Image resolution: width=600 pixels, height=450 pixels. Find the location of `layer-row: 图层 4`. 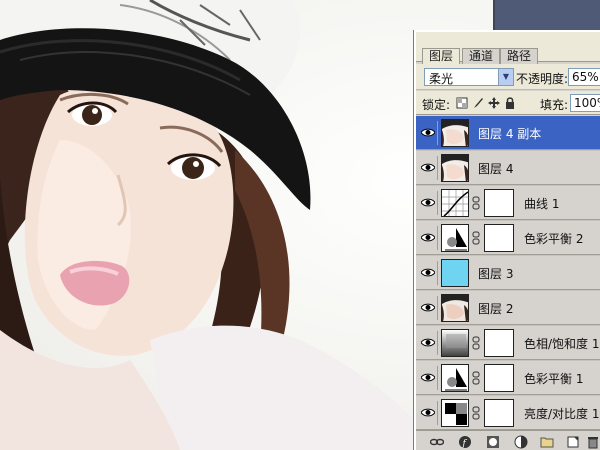

layer-row: 图层 4 is located at coordinates (508, 168).